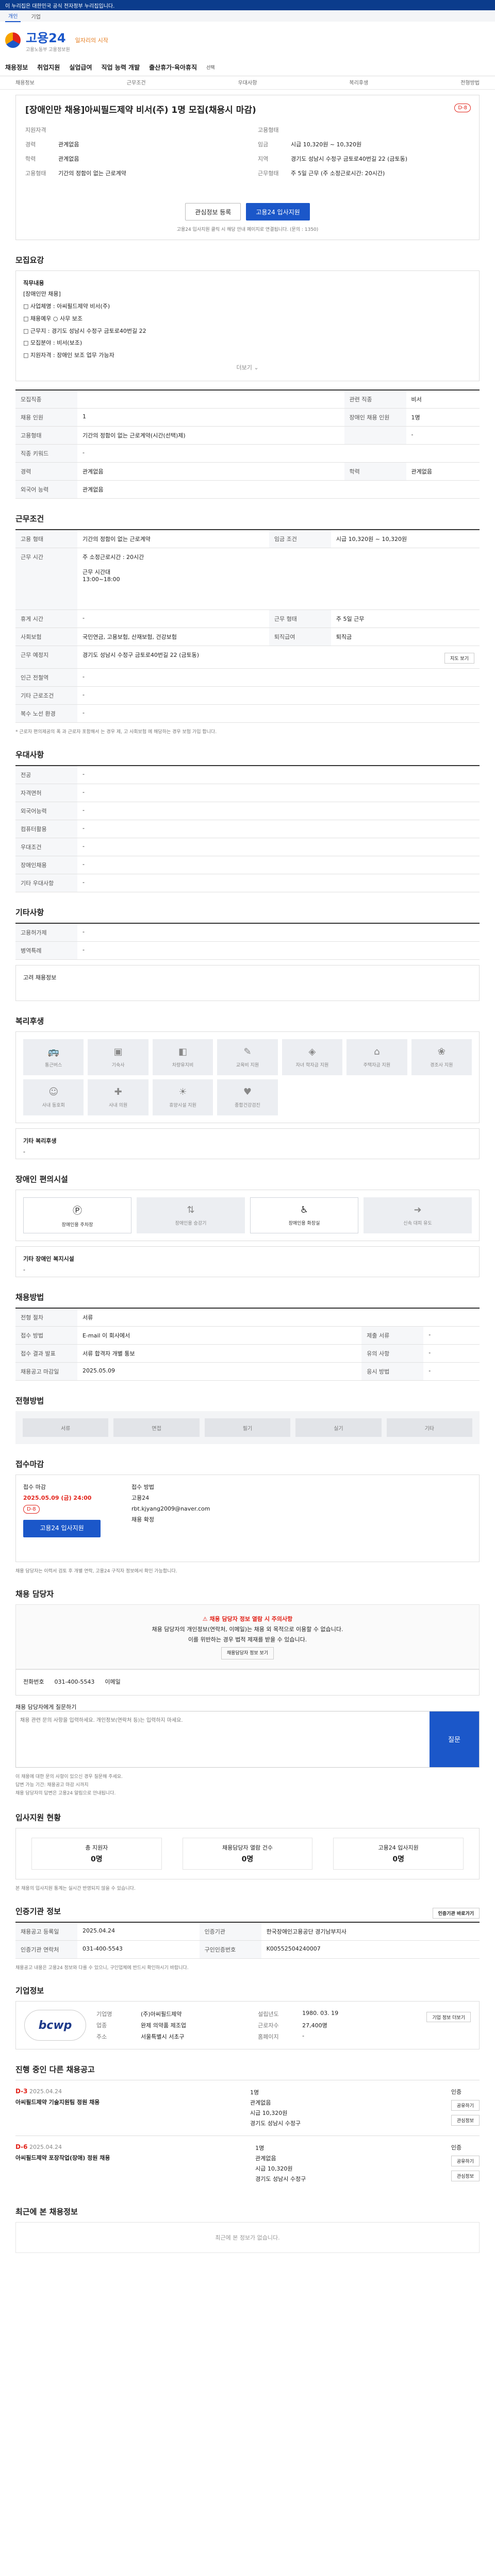 Image resolution: width=495 pixels, height=2576 pixels. What do you see at coordinates (136, 82) in the screenshot?
I see `subnav-item: 근무조건` at bounding box center [136, 82].